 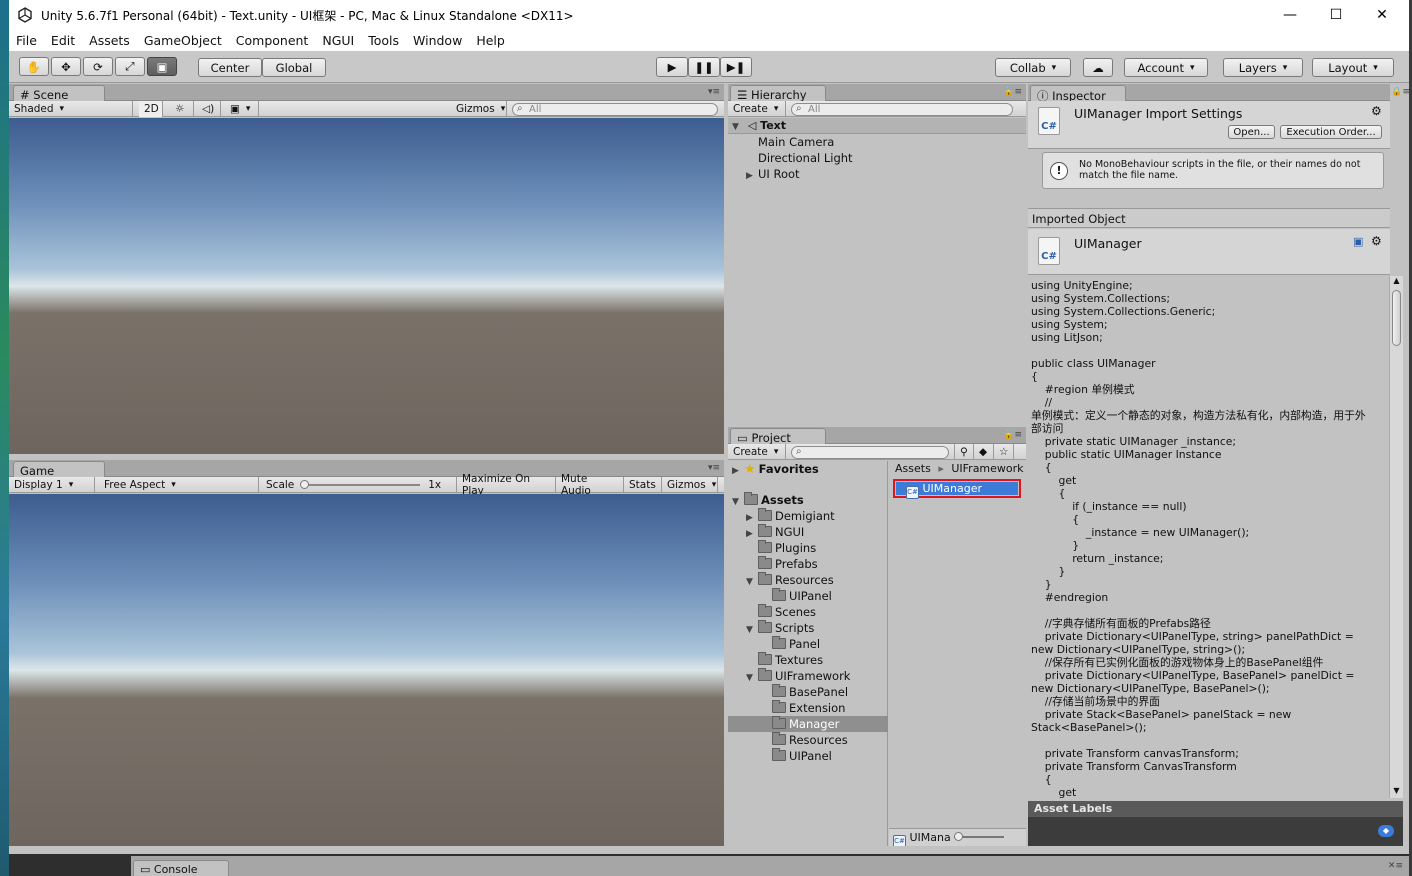 I want to click on cloud-button: ☁, so click(x=1098, y=67).